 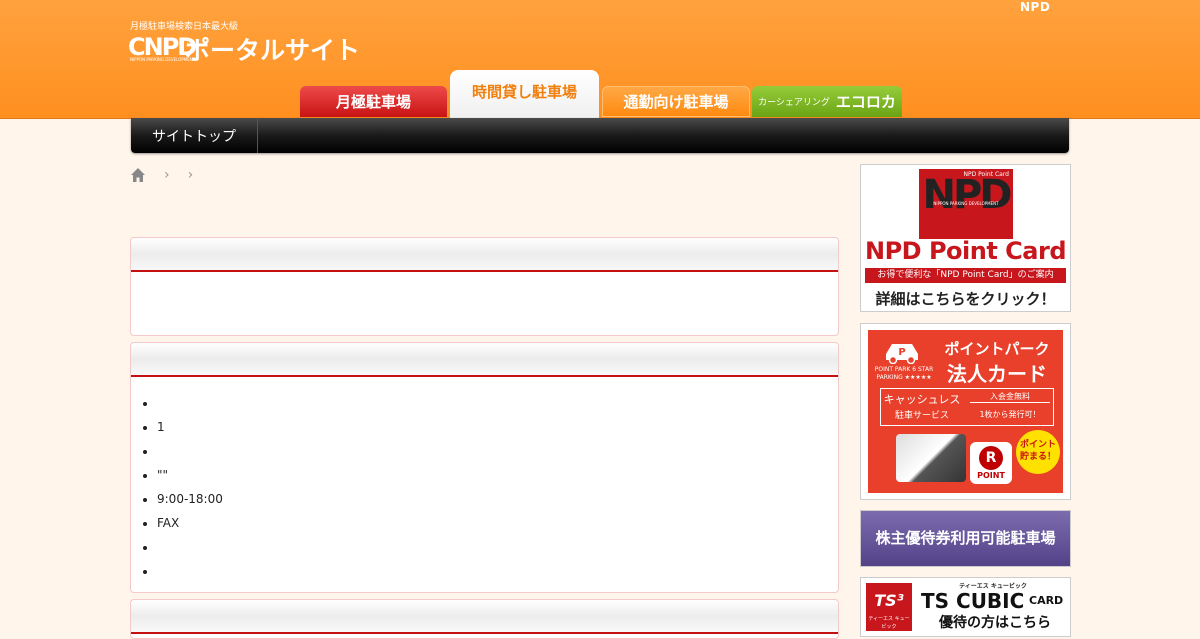 I want to click on tab-carsharing-ecoloca: カーシェアリング エコロカ, so click(x=827, y=101).